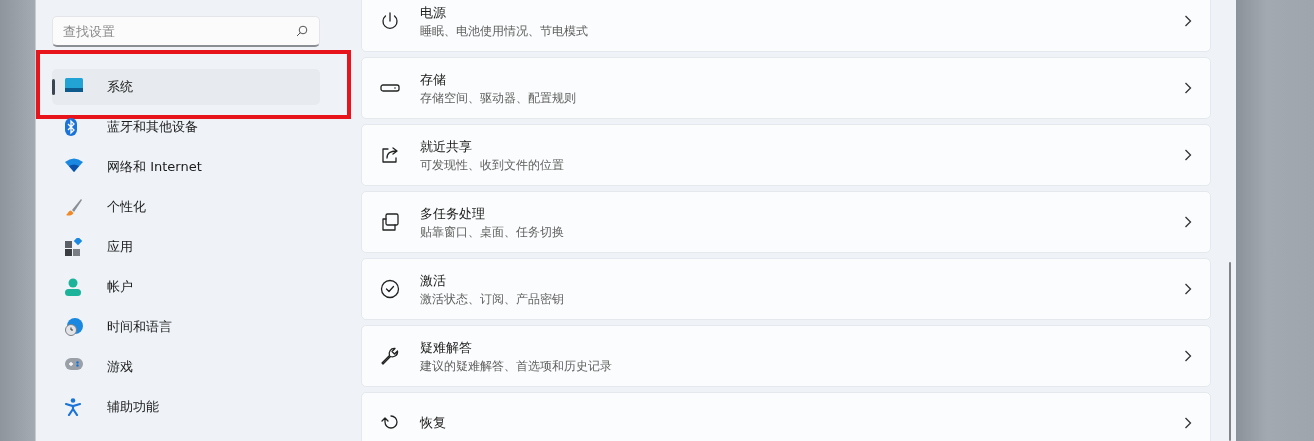 The image size is (1314, 441). What do you see at coordinates (73, 407) in the screenshot?
I see `accessibility-icon` at bounding box center [73, 407].